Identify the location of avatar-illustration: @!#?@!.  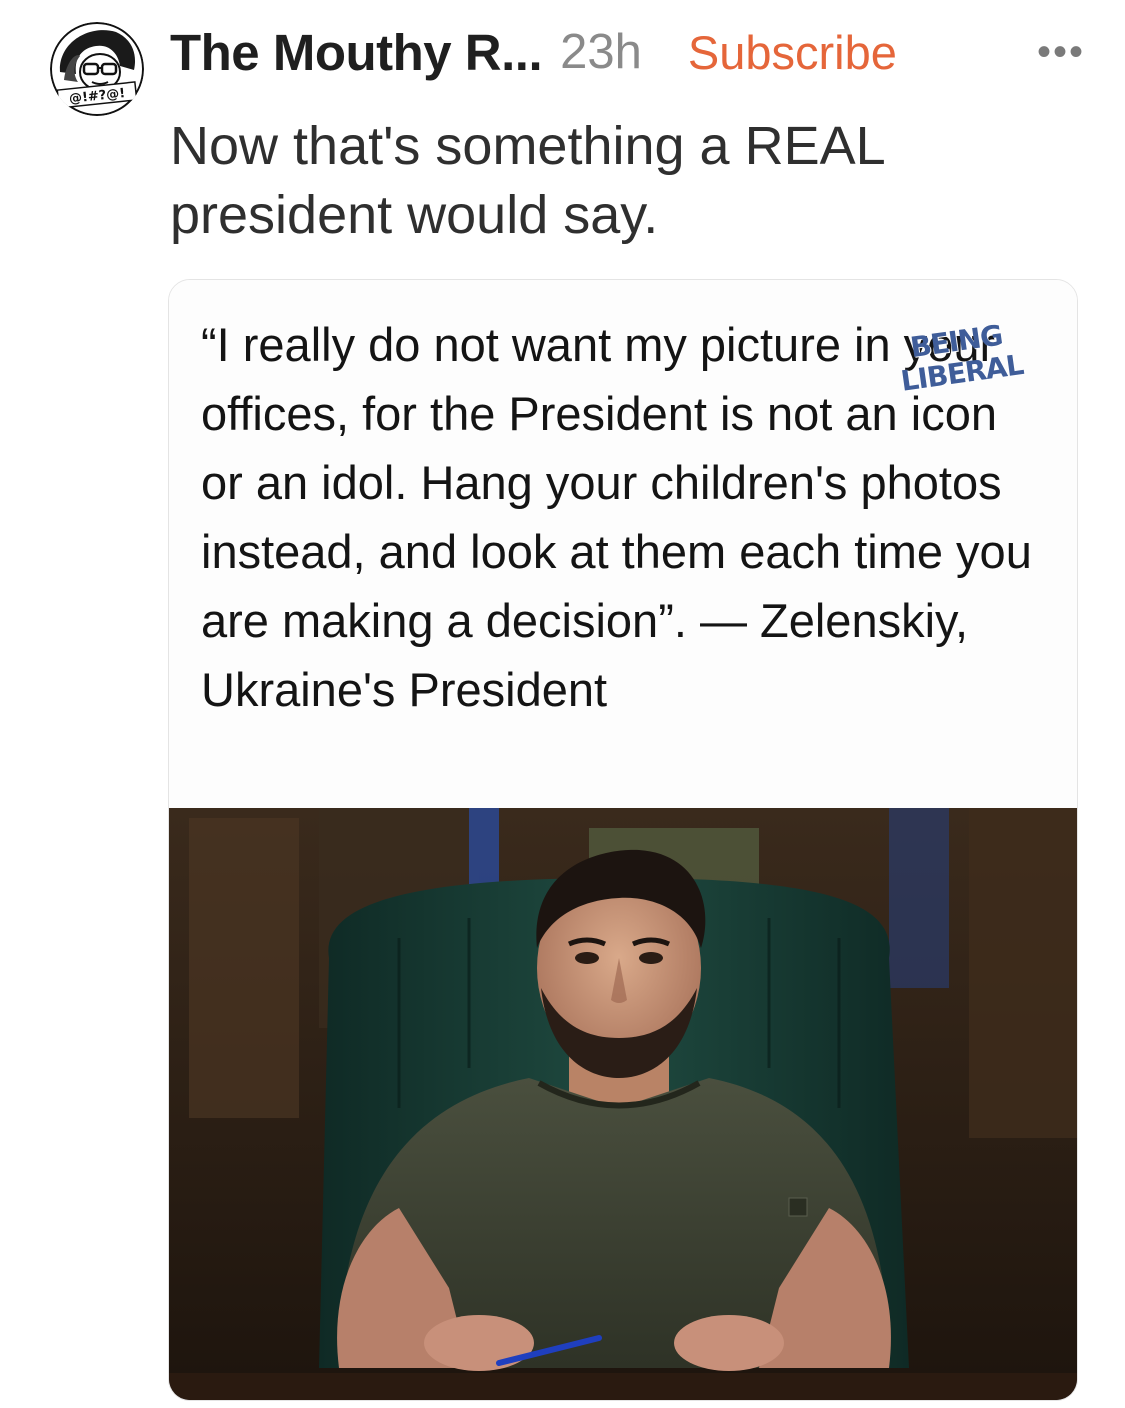
(97, 69).